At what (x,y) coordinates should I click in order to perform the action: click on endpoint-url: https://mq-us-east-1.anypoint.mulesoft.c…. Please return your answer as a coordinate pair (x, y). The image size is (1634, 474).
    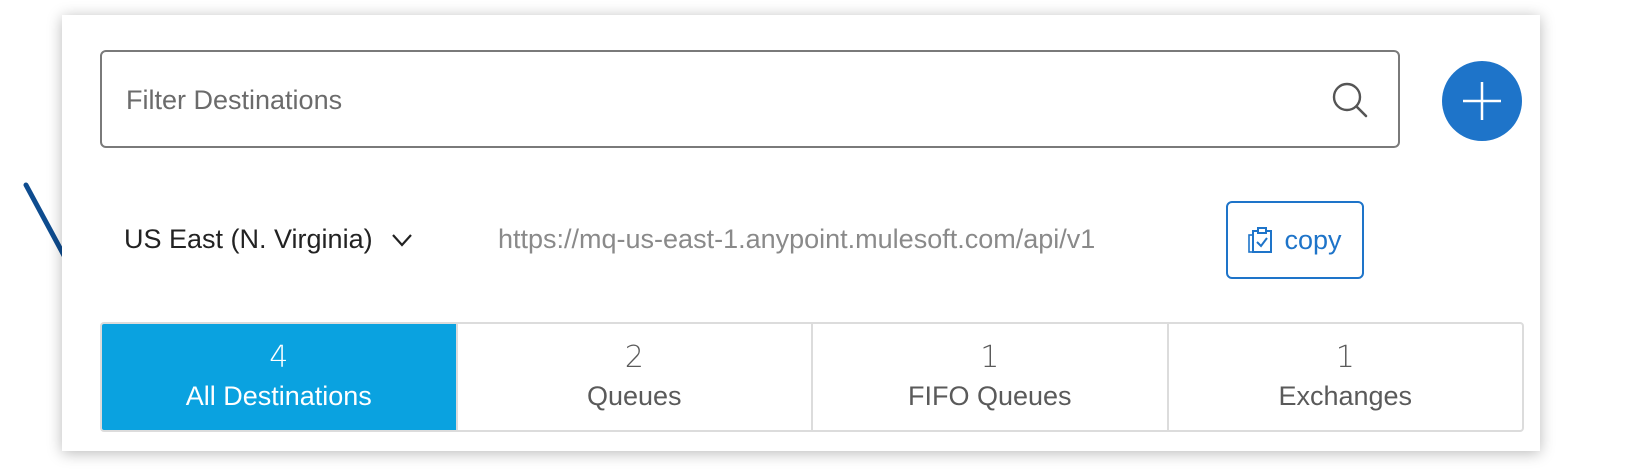
    Looking at the image, I should click on (797, 239).